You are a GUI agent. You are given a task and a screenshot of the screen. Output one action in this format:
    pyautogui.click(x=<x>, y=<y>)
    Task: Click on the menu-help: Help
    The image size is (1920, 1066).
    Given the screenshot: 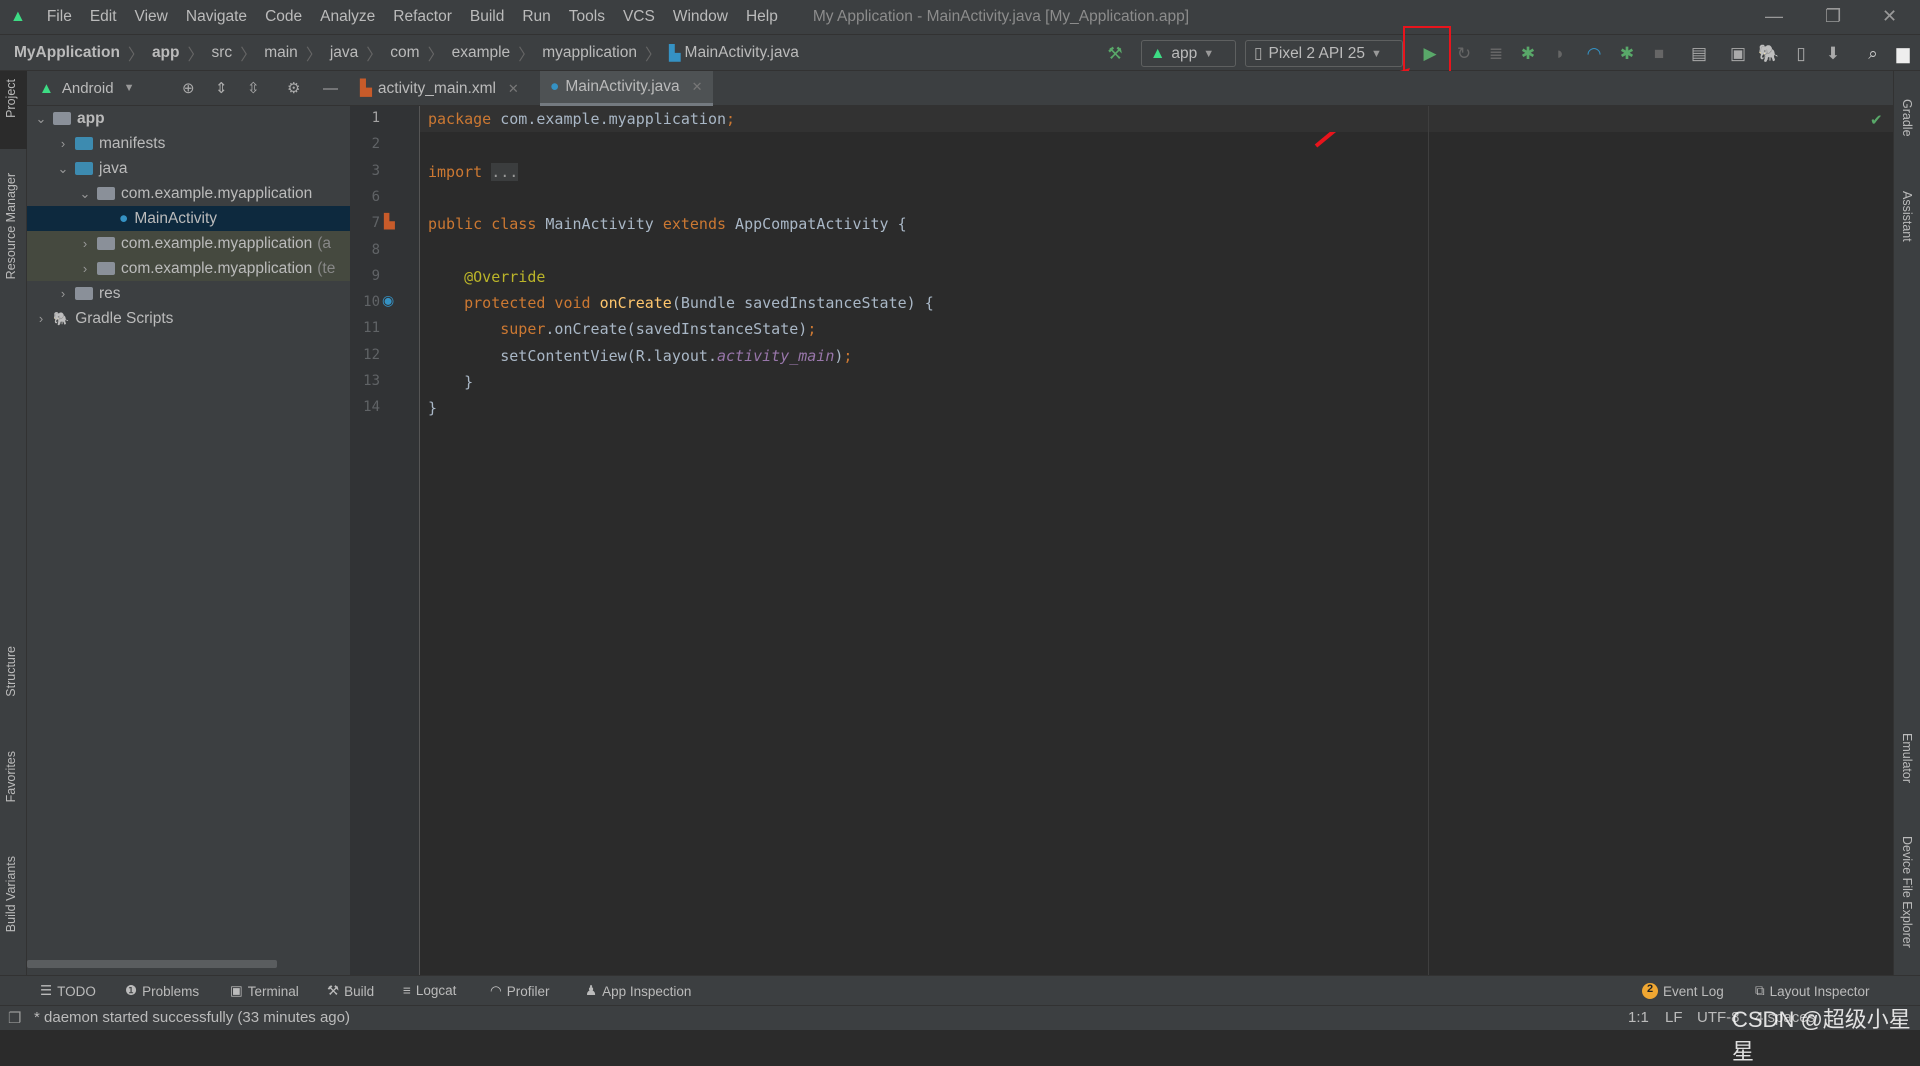 What is the action you would take?
    pyautogui.click(x=762, y=17)
    